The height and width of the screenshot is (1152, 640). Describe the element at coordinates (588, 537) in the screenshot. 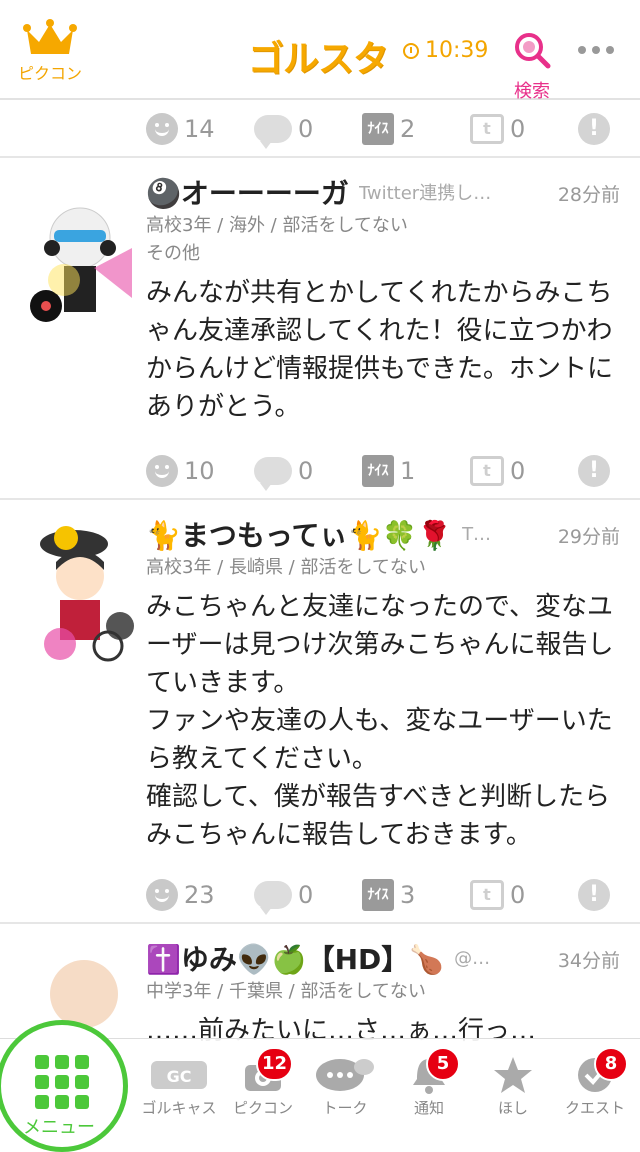

I see `post-time: 29分前` at that location.